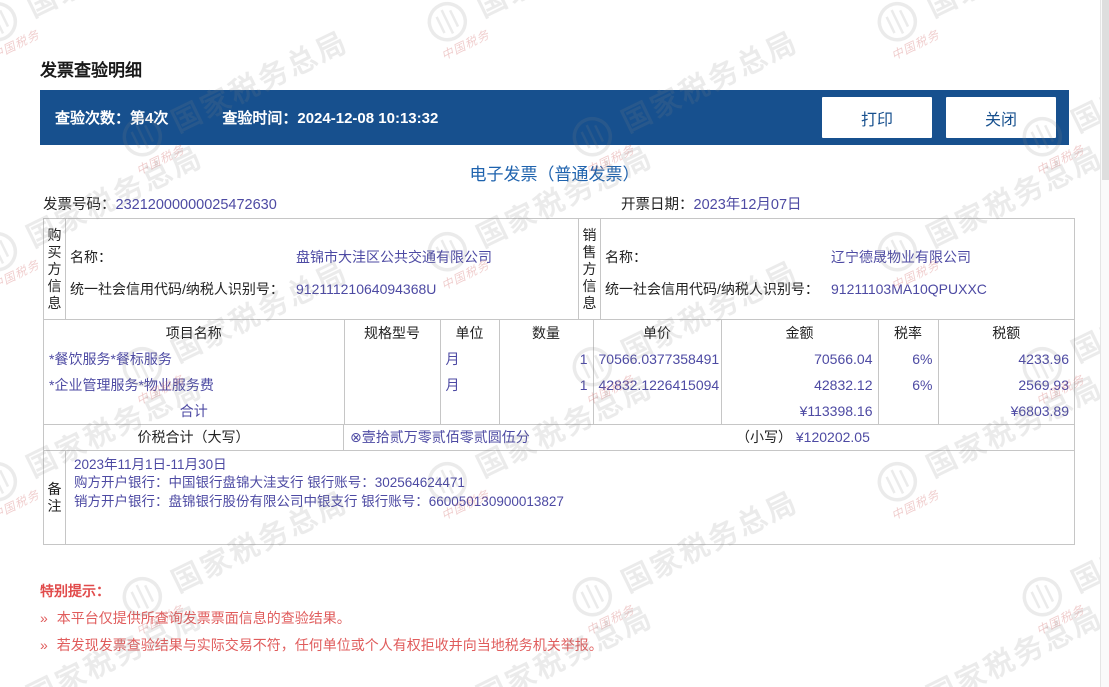  What do you see at coordinates (91, 257) in the screenshot?
I see `buyer-name-label: 名称：` at bounding box center [91, 257].